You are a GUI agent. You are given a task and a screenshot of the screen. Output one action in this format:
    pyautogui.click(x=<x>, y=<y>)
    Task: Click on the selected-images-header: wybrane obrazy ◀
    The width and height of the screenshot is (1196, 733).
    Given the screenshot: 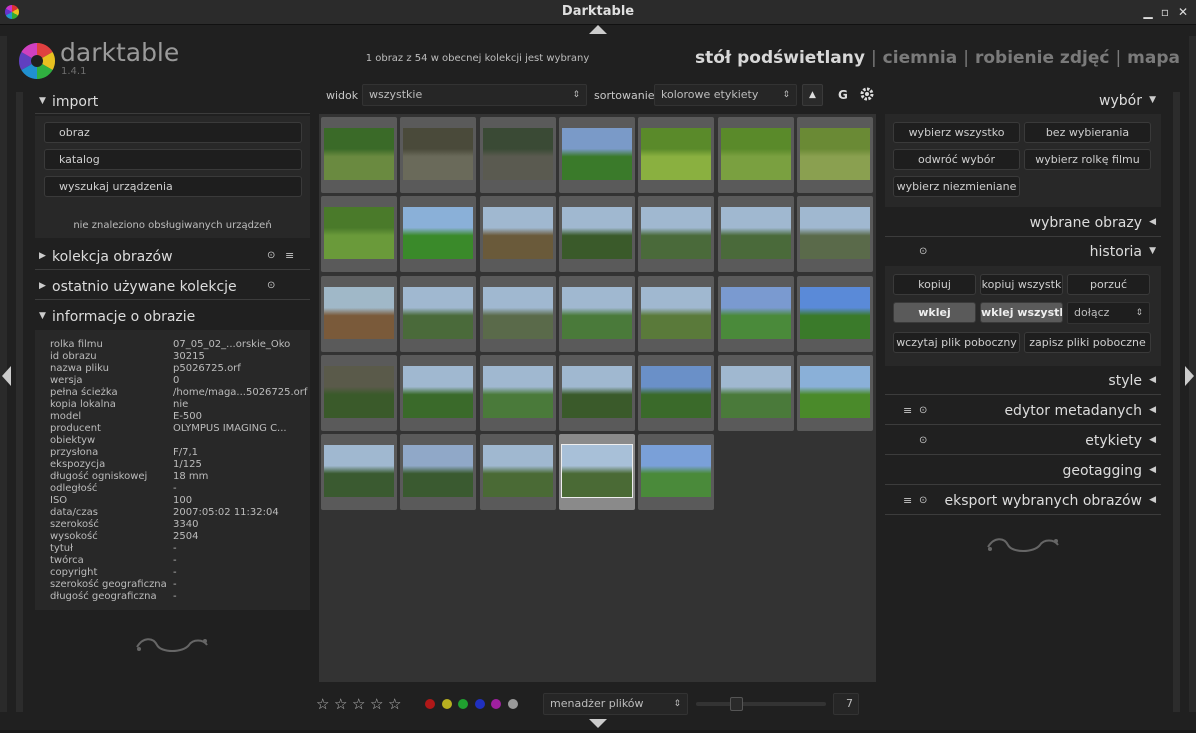 What is the action you would take?
    pyautogui.click(x=1023, y=224)
    